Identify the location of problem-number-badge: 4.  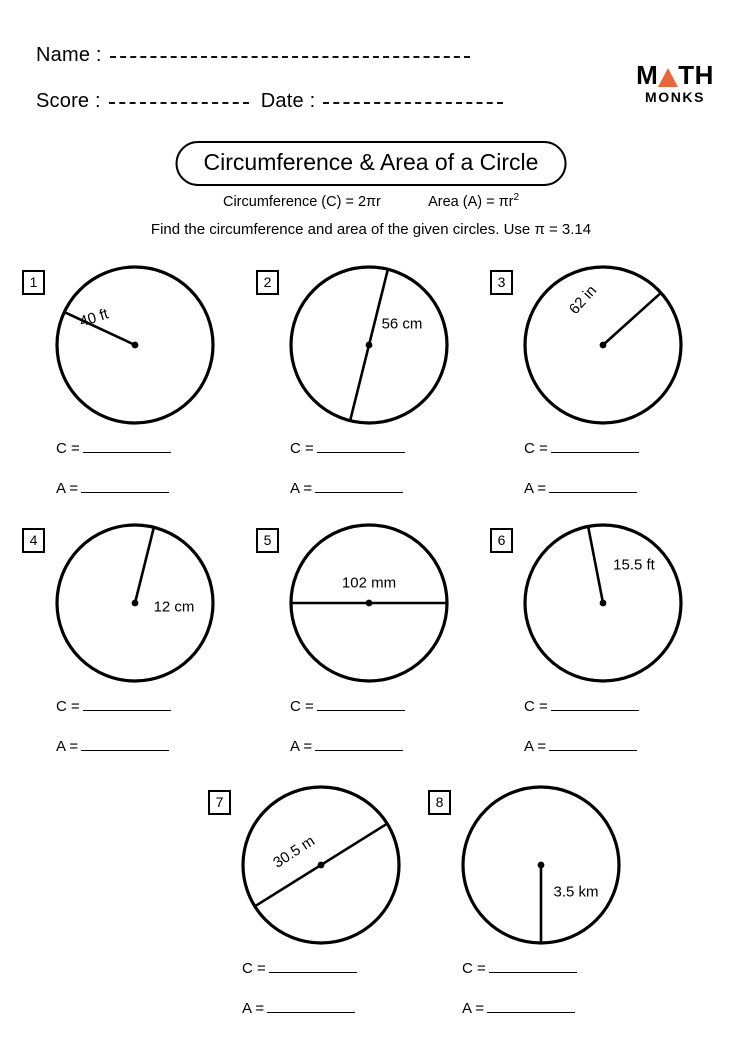
(33, 540).